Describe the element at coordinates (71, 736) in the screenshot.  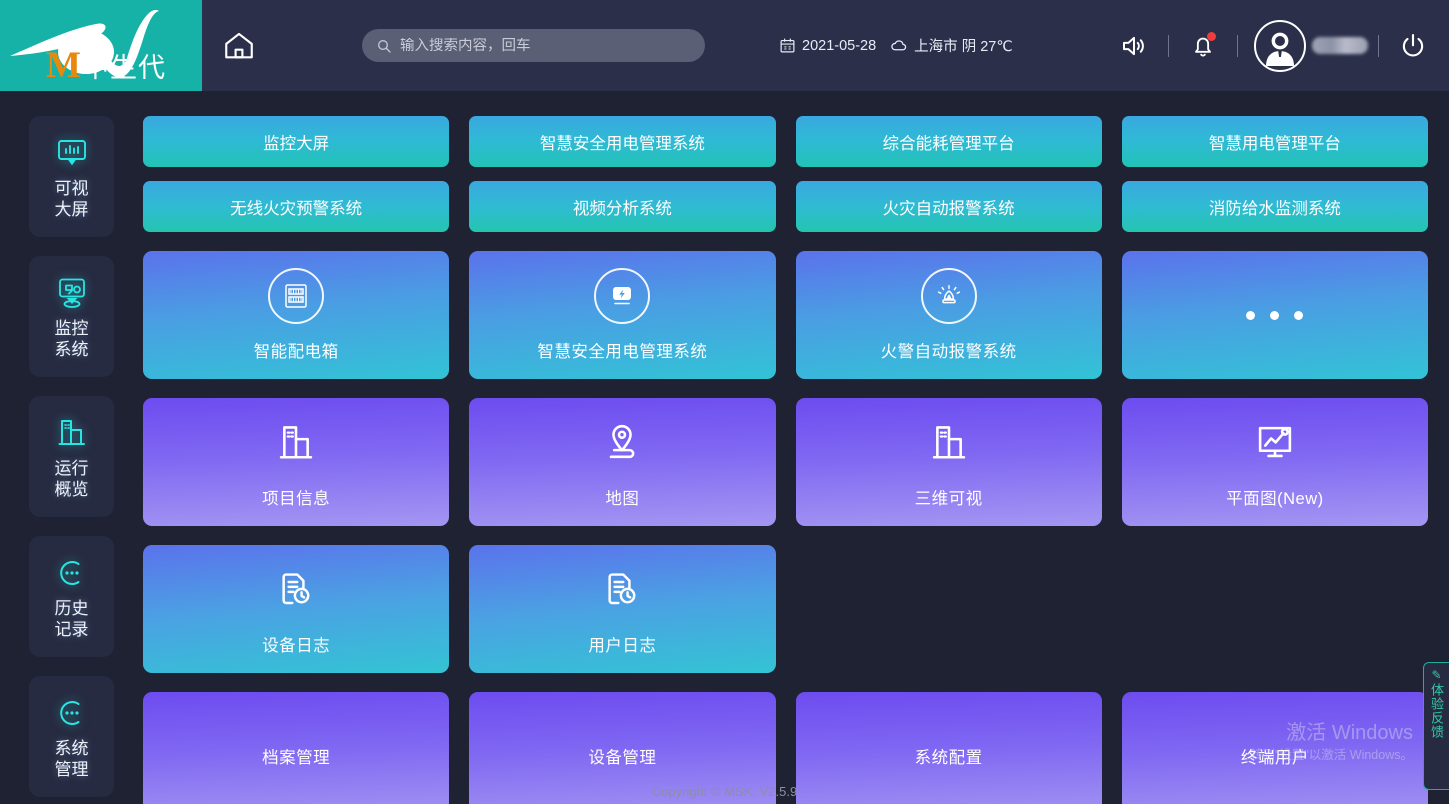
I see `sidebar-item-system-admin: 系统 管理` at that location.